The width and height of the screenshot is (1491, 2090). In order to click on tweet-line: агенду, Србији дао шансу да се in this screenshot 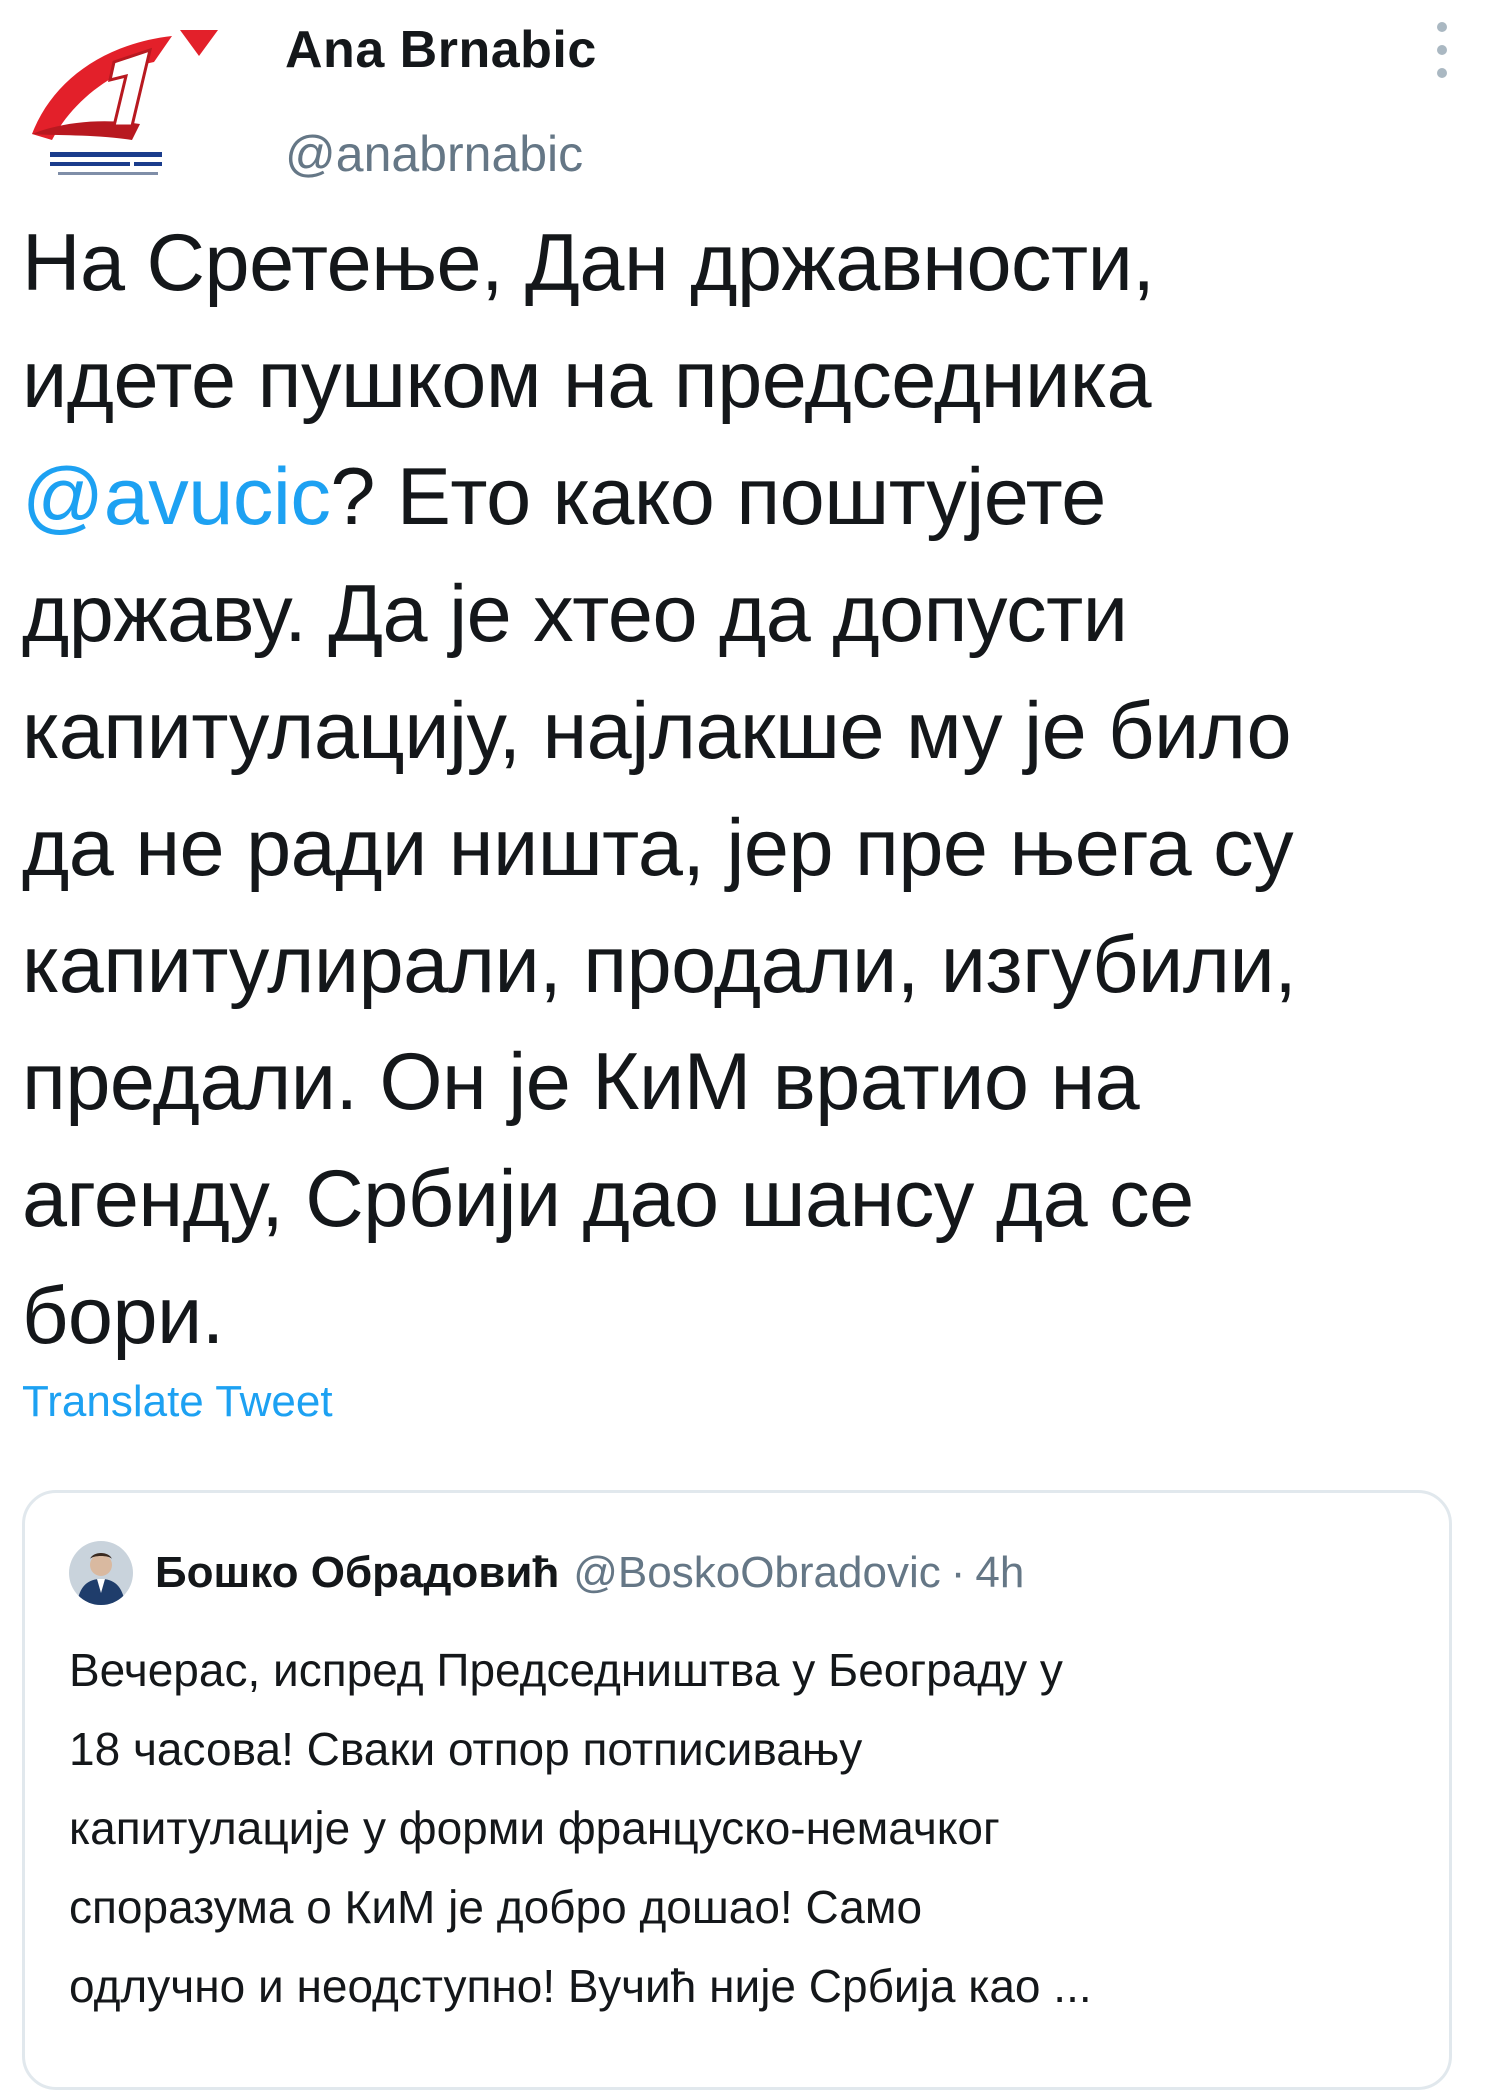, I will do `click(608, 1199)`.